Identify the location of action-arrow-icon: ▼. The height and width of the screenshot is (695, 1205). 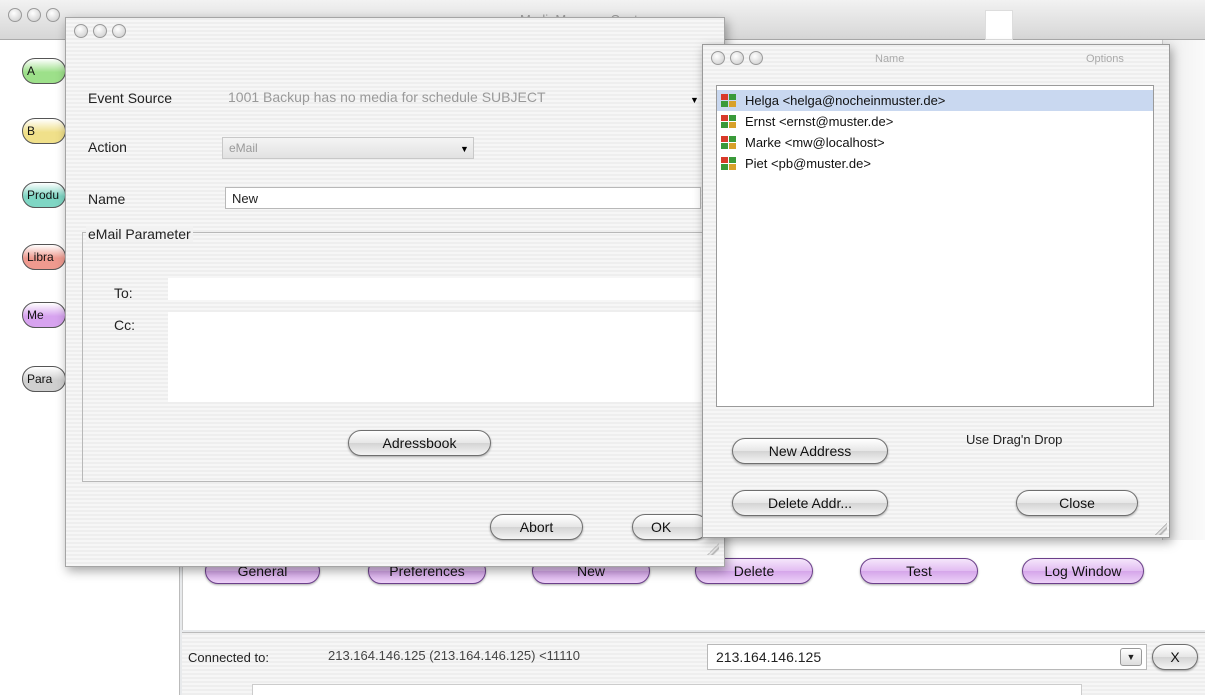
(464, 149).